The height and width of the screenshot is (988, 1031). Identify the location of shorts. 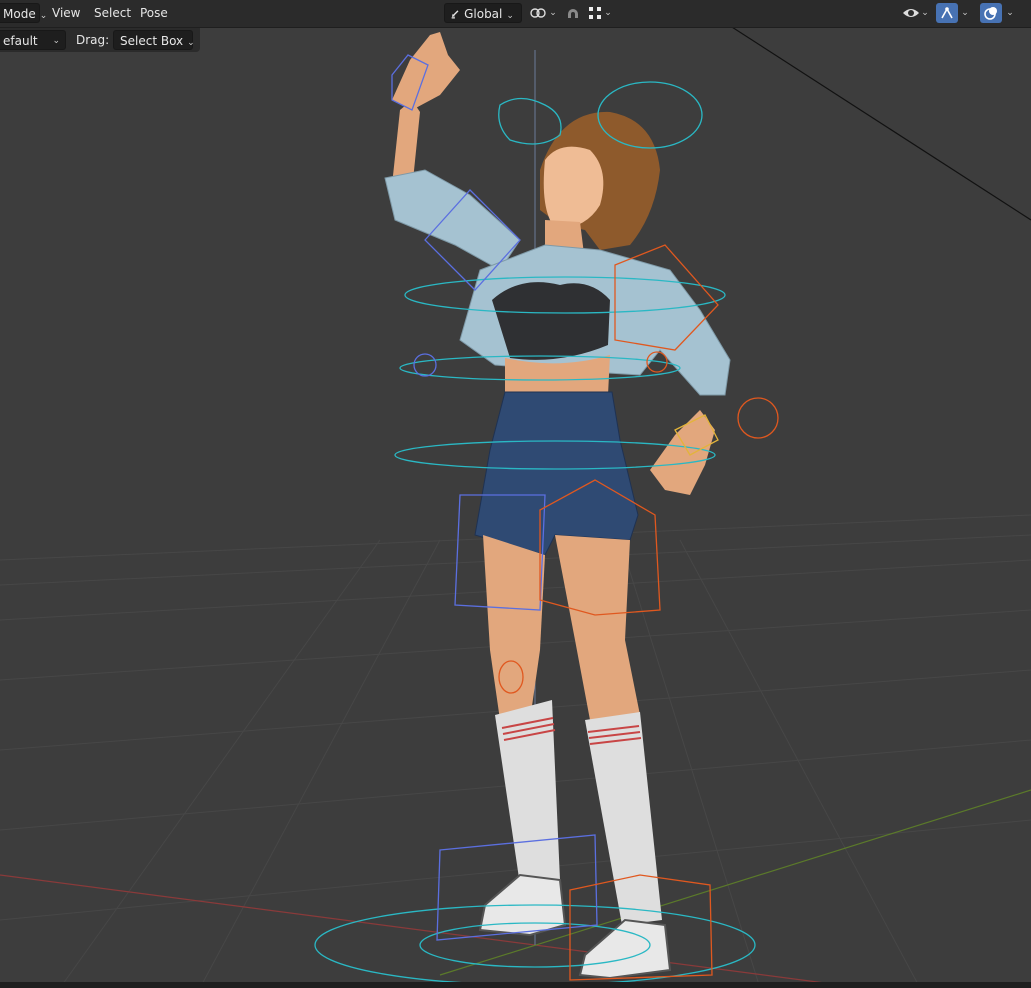
(556, 473).